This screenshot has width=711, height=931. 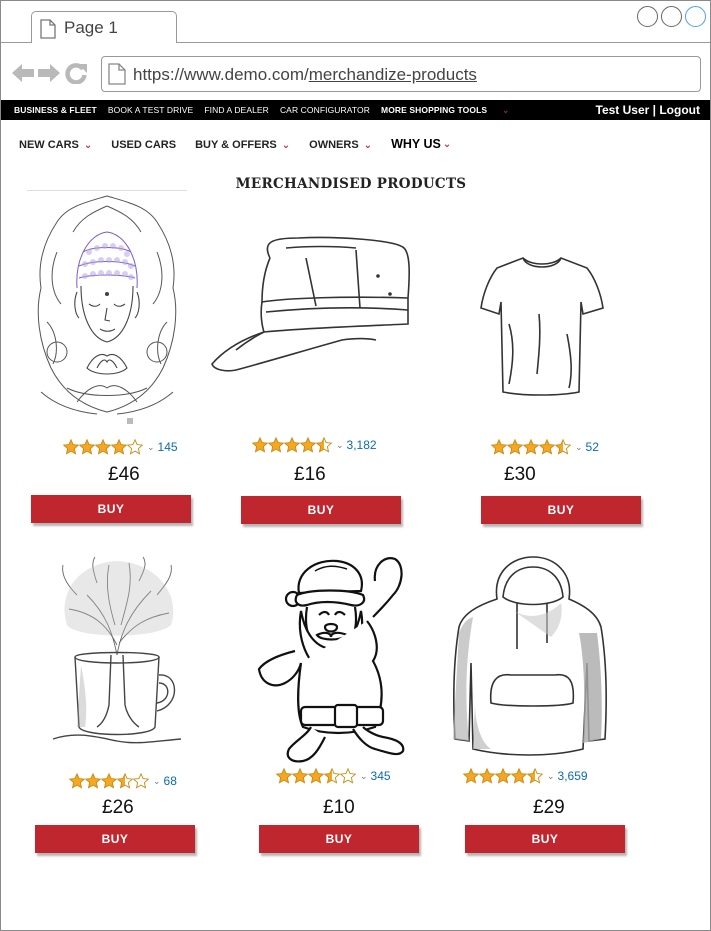 I want to click on review-count: 145, so click(x=168, y=447).